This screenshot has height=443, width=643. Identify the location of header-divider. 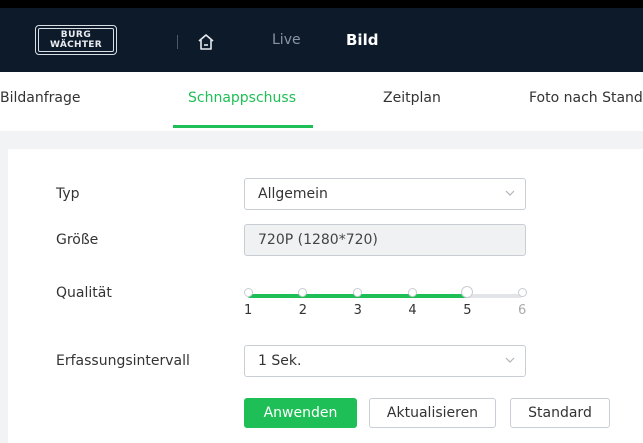
(177, 42).